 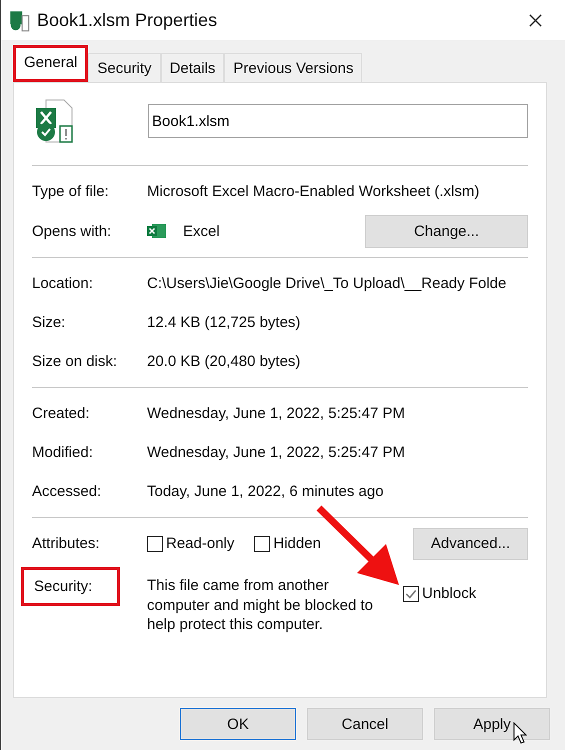 I want to click on property-label: Type of file:, so click(x=71, y=191).